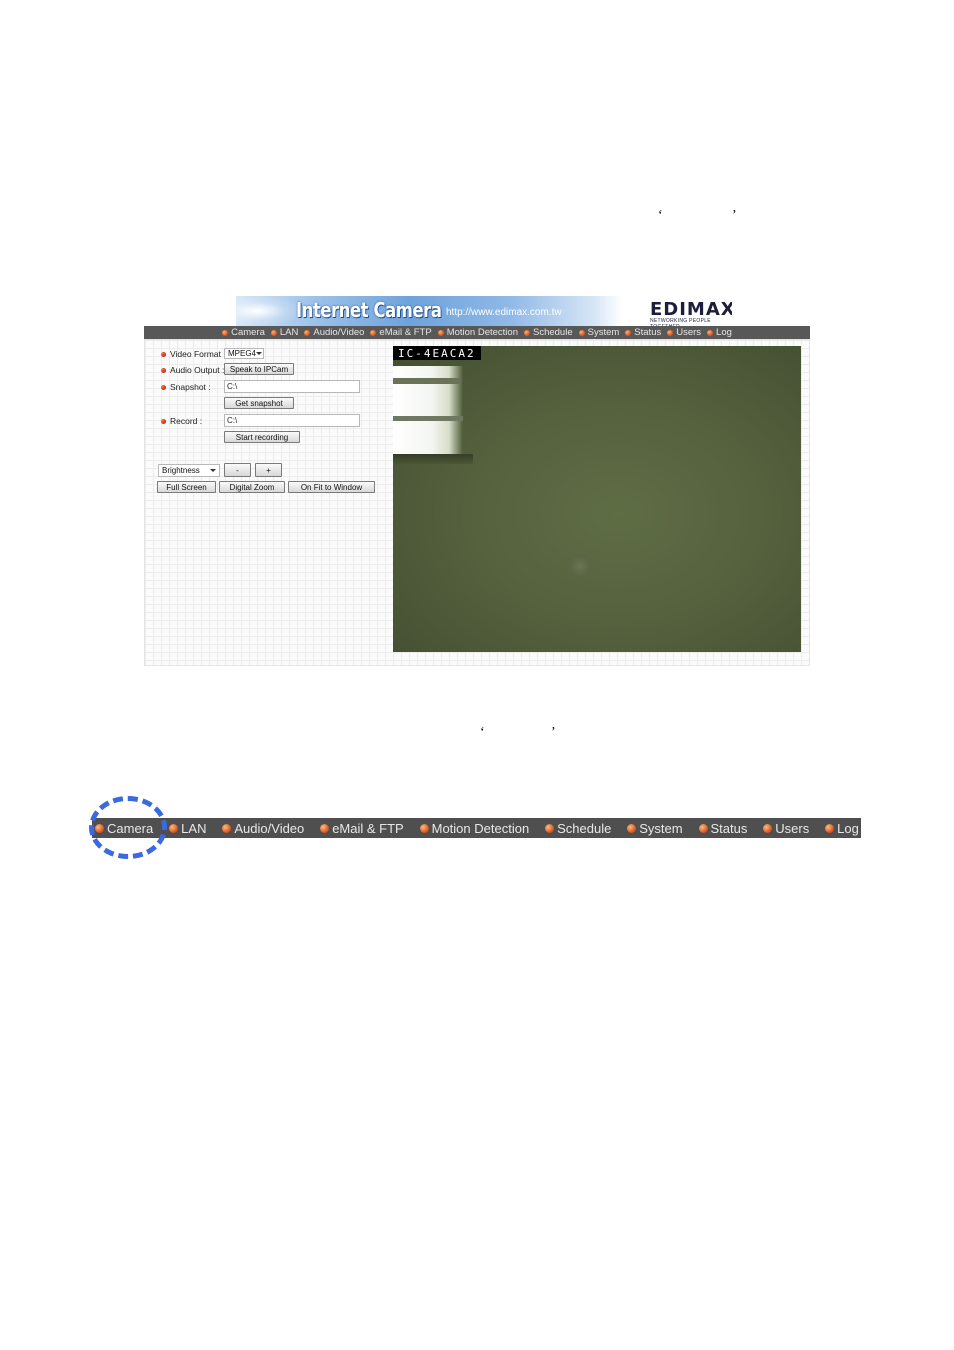 This screenshot has height=1350, width=954. I want to click on audio-output-label: Audio Output :, so click(192, 370).